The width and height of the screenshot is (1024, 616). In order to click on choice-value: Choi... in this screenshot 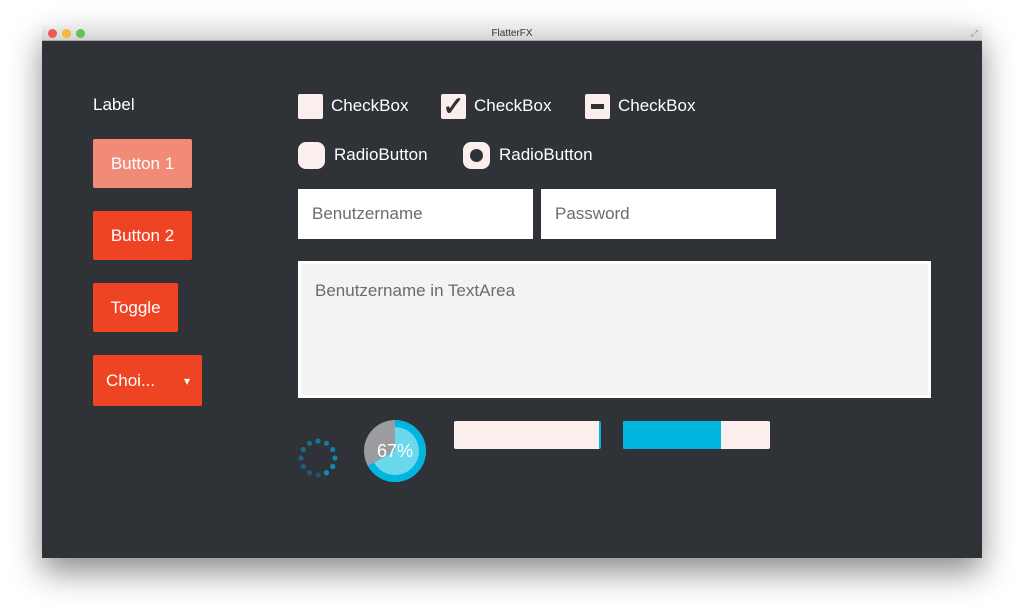, I will do `click(131, 380)`.